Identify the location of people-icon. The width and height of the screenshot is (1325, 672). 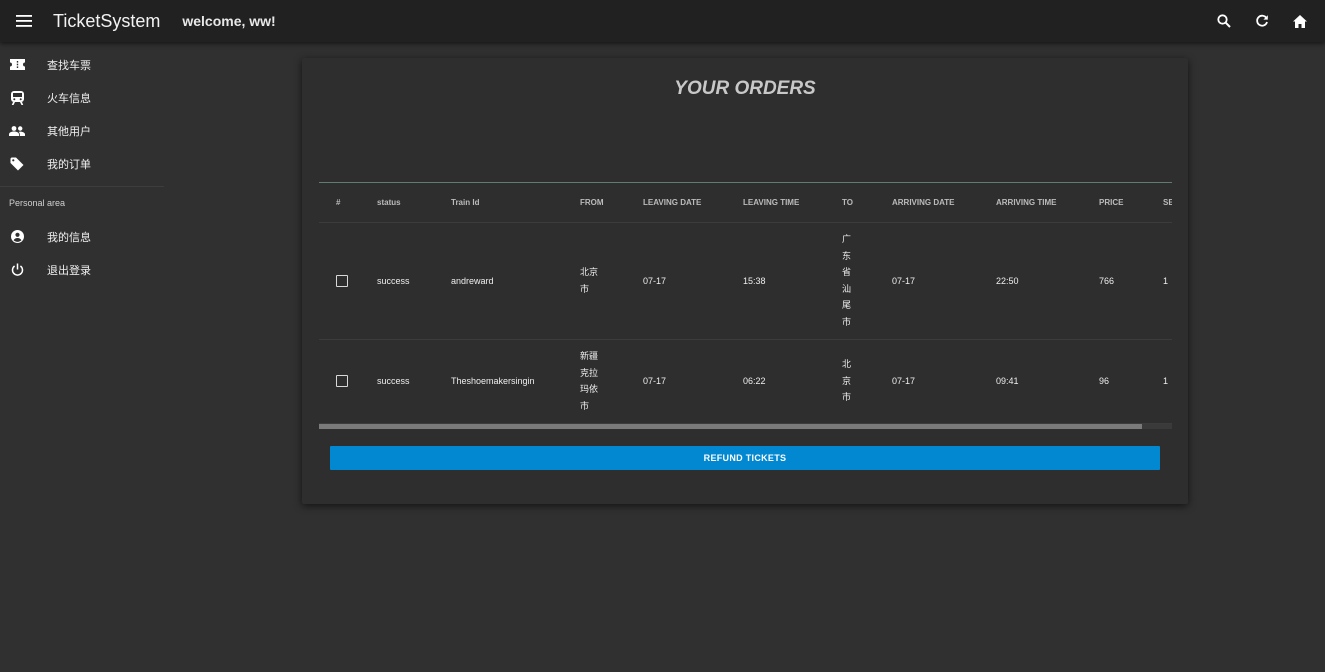
(17, 130).